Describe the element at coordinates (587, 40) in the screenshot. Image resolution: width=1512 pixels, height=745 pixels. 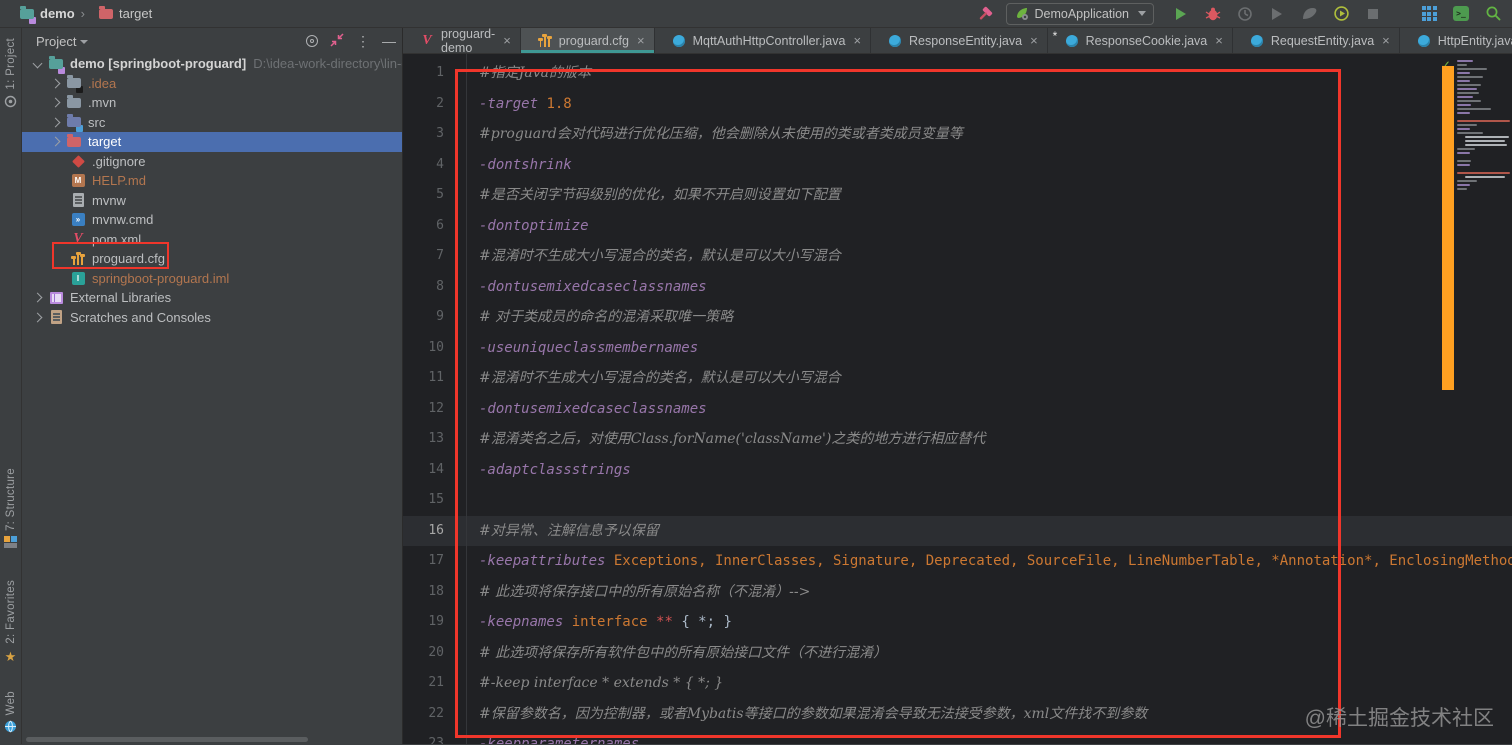
I see `tab-proguard.cfg: proguard.cfg ×` at that location.